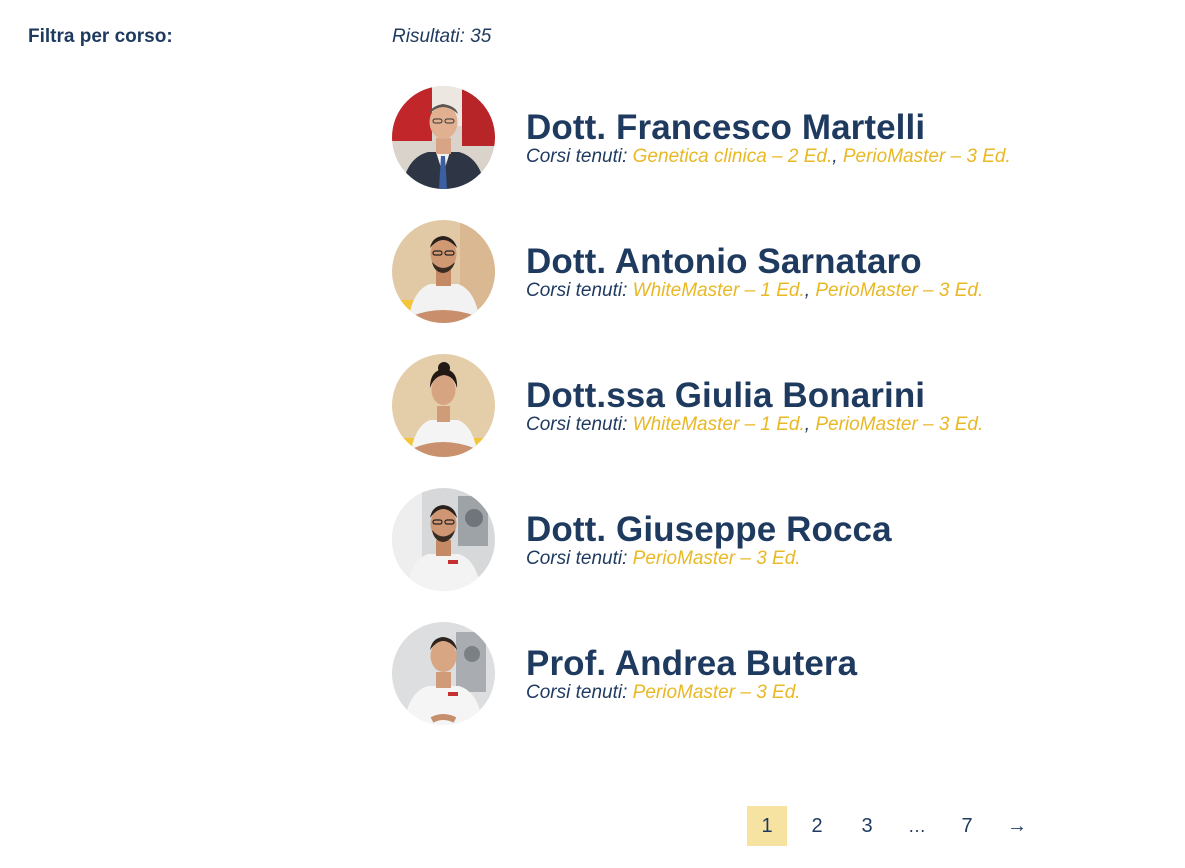 This screenshot has width=1185, height=868. What do you see at coordinates (767, 826) in the screenshot?
I see `page-1-button: 1` at bounding box center [767, 826].